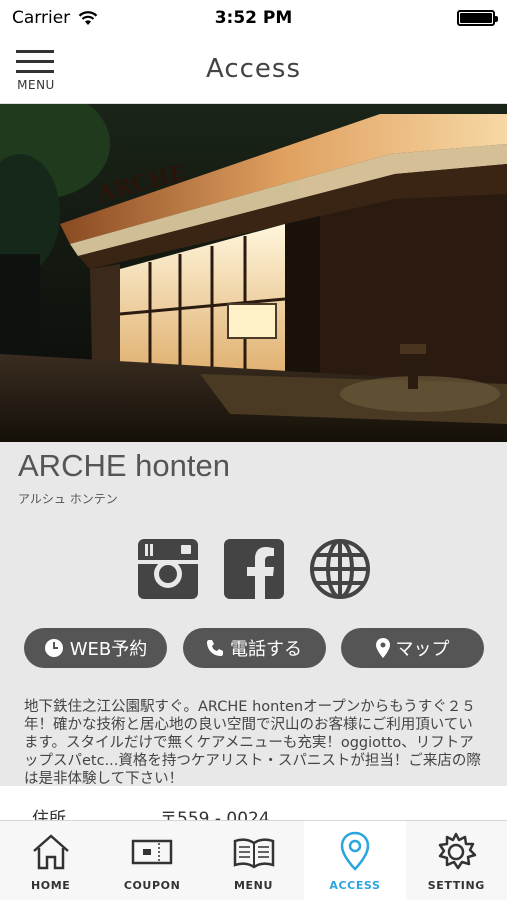  I want to click on shop-name-kana: アルシュ ホンテン, so click(68, 499).